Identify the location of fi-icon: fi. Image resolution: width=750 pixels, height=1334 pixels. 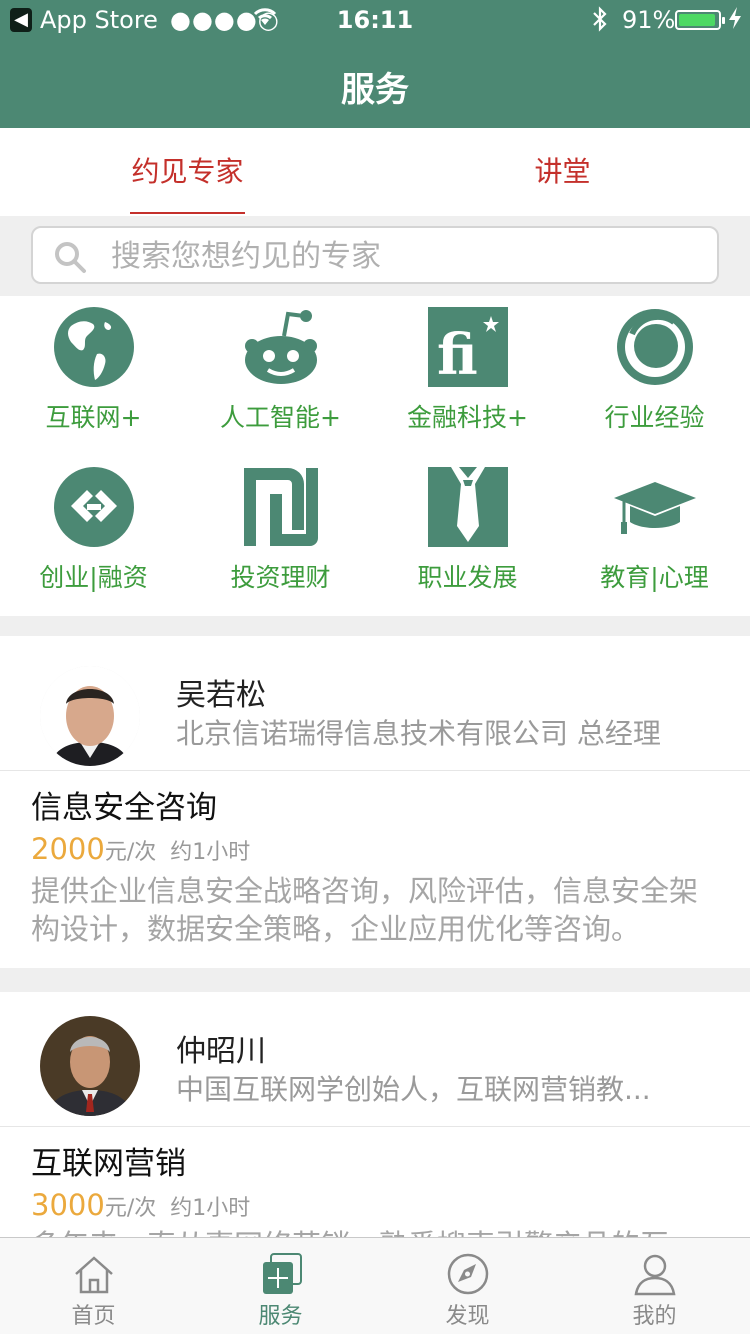
(468, 347).